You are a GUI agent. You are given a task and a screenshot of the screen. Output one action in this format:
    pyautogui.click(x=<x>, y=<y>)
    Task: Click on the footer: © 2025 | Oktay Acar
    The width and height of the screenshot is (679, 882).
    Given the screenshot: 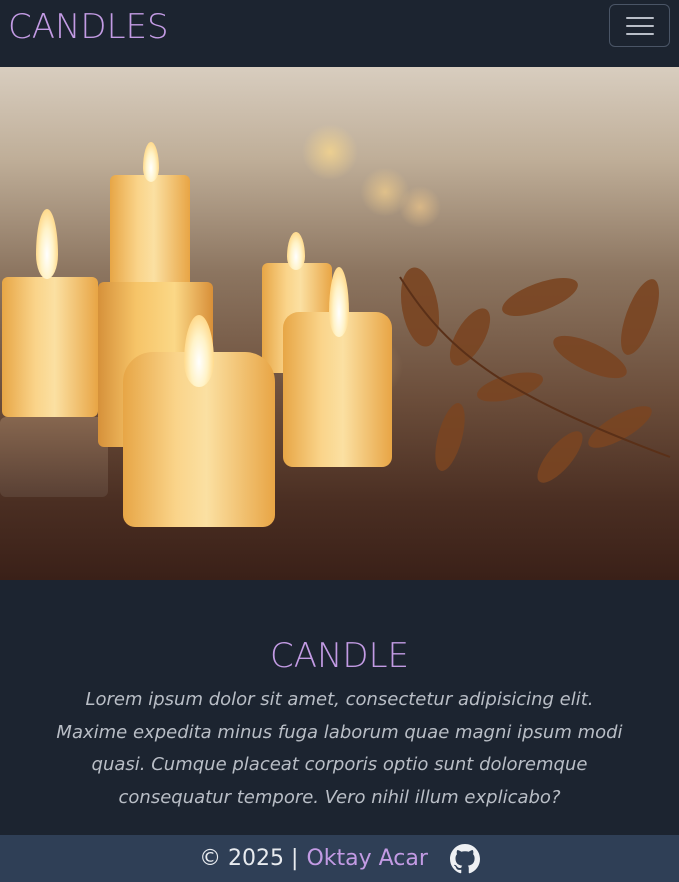 What is the action you would take?
    pyautogui.click(x=339, y=858)
    